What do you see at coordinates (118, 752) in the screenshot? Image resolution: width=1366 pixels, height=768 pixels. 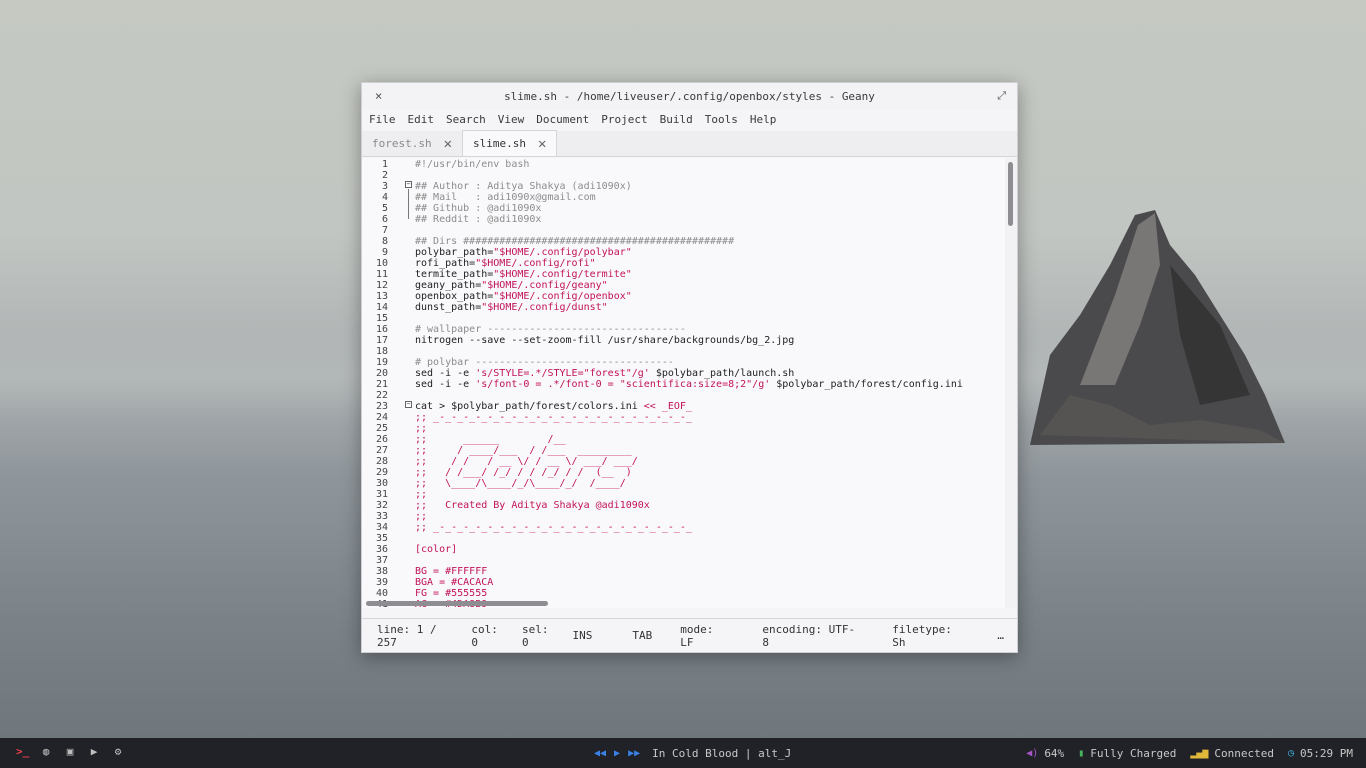 I see `settings-icon: ⚙` at bounding box center [118, 752].